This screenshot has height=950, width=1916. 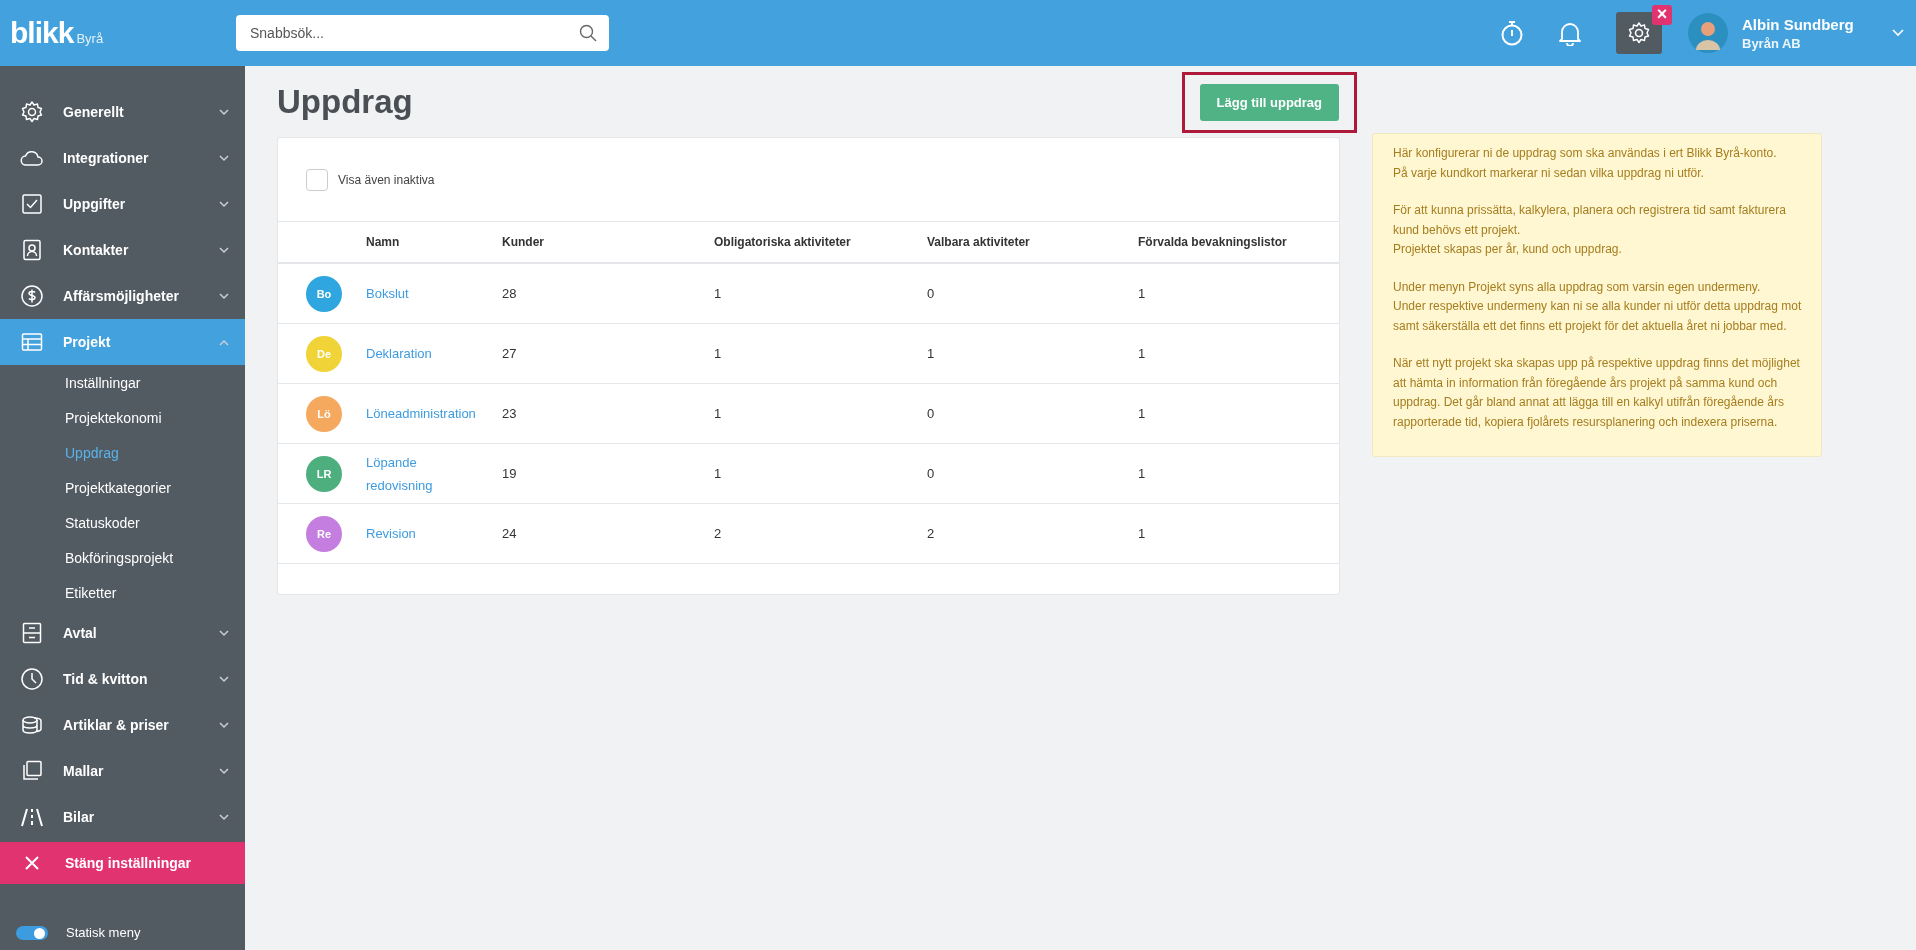 What do you see at coordinates (122, 725) in the screenshot?
I see `sidebar-item: Artiklar & priser` at bounding box center [122, 725].